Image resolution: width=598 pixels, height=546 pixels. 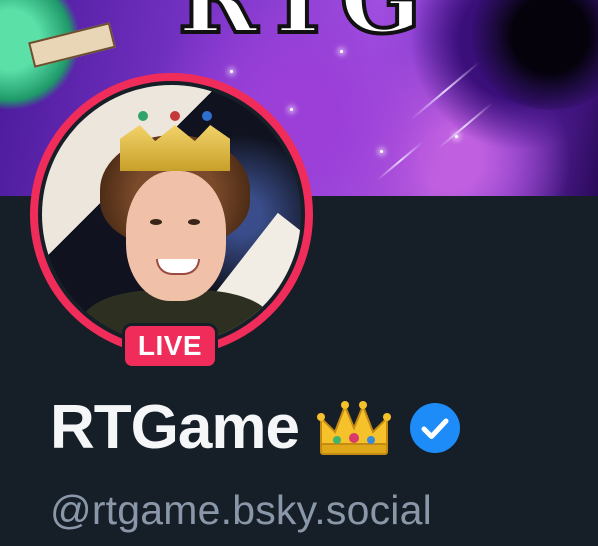 What do you see at coordinates (435, 428) in the screenshot?
I see `verified-check-icon` at bounding box center [435, 428].